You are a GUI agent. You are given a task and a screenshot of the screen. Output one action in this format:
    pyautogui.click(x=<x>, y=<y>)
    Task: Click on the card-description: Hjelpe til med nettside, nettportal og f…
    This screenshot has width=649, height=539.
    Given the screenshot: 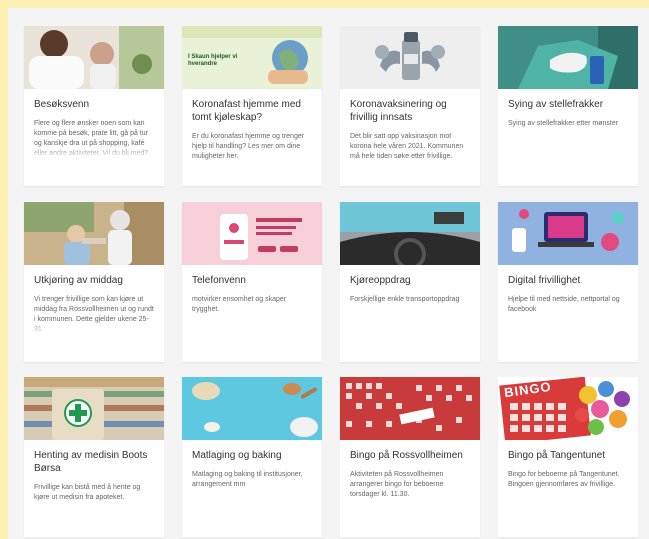 What is the action you would take?
    pyautogui.click(x=564, y=304)
    